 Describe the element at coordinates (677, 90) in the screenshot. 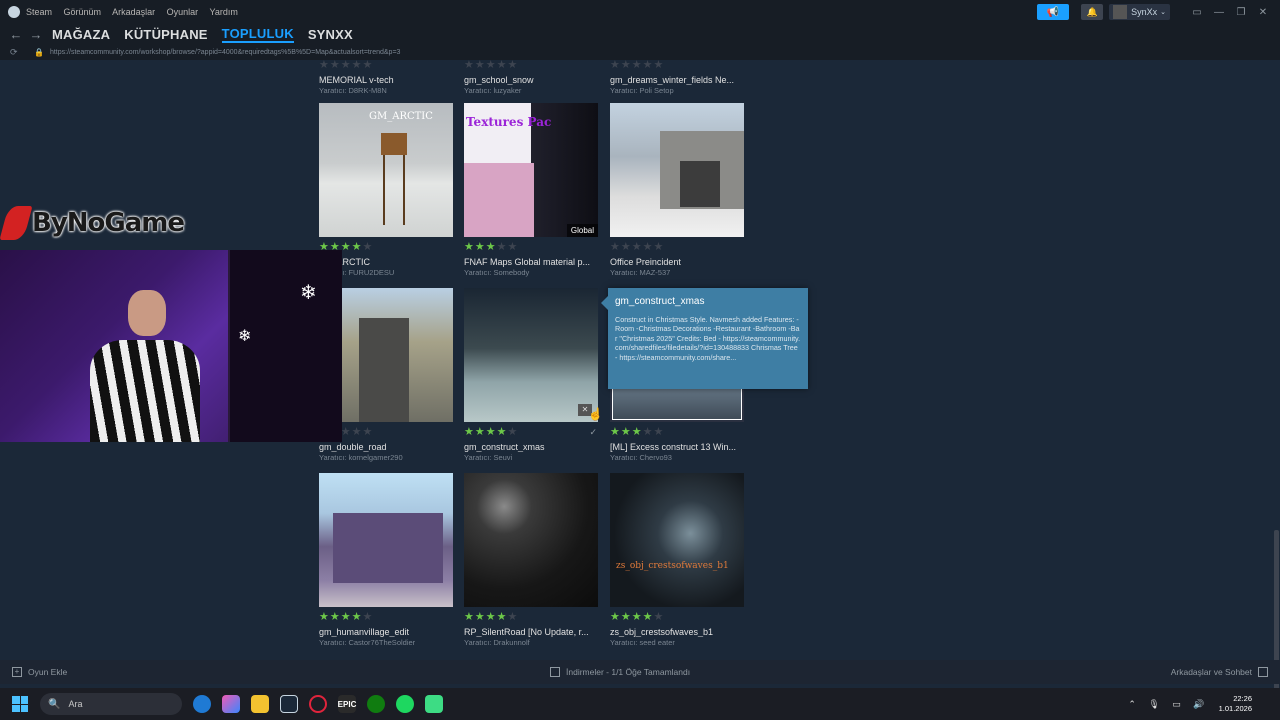

I see `item-author: Yaratıcı: Poli Setop` at that location.